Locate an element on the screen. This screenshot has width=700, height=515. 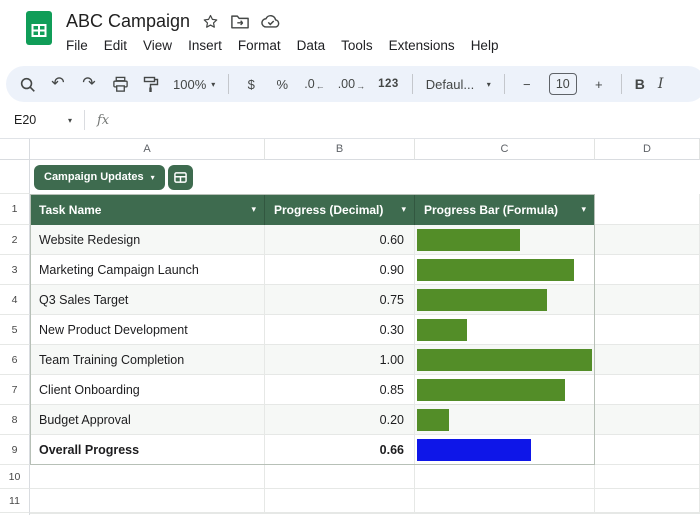
paint-format-icon is located at coordinates (151, 84).